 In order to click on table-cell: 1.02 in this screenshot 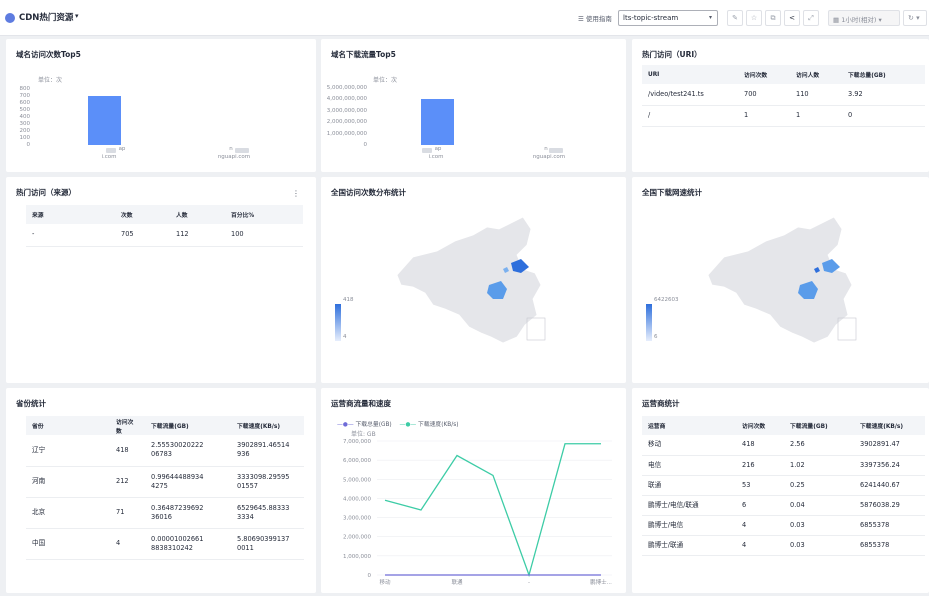, I will do `click(819, 465)`.